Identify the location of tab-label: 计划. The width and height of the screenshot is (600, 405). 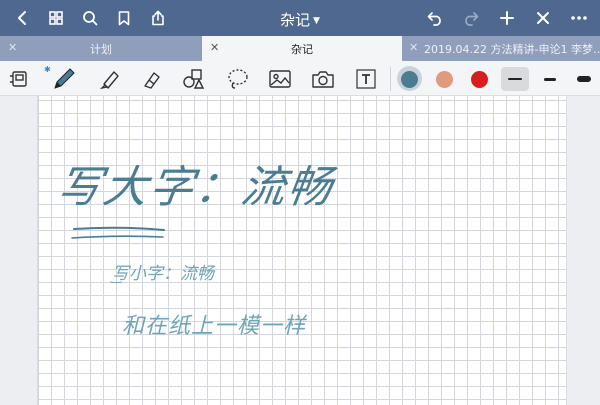
(101, 49).